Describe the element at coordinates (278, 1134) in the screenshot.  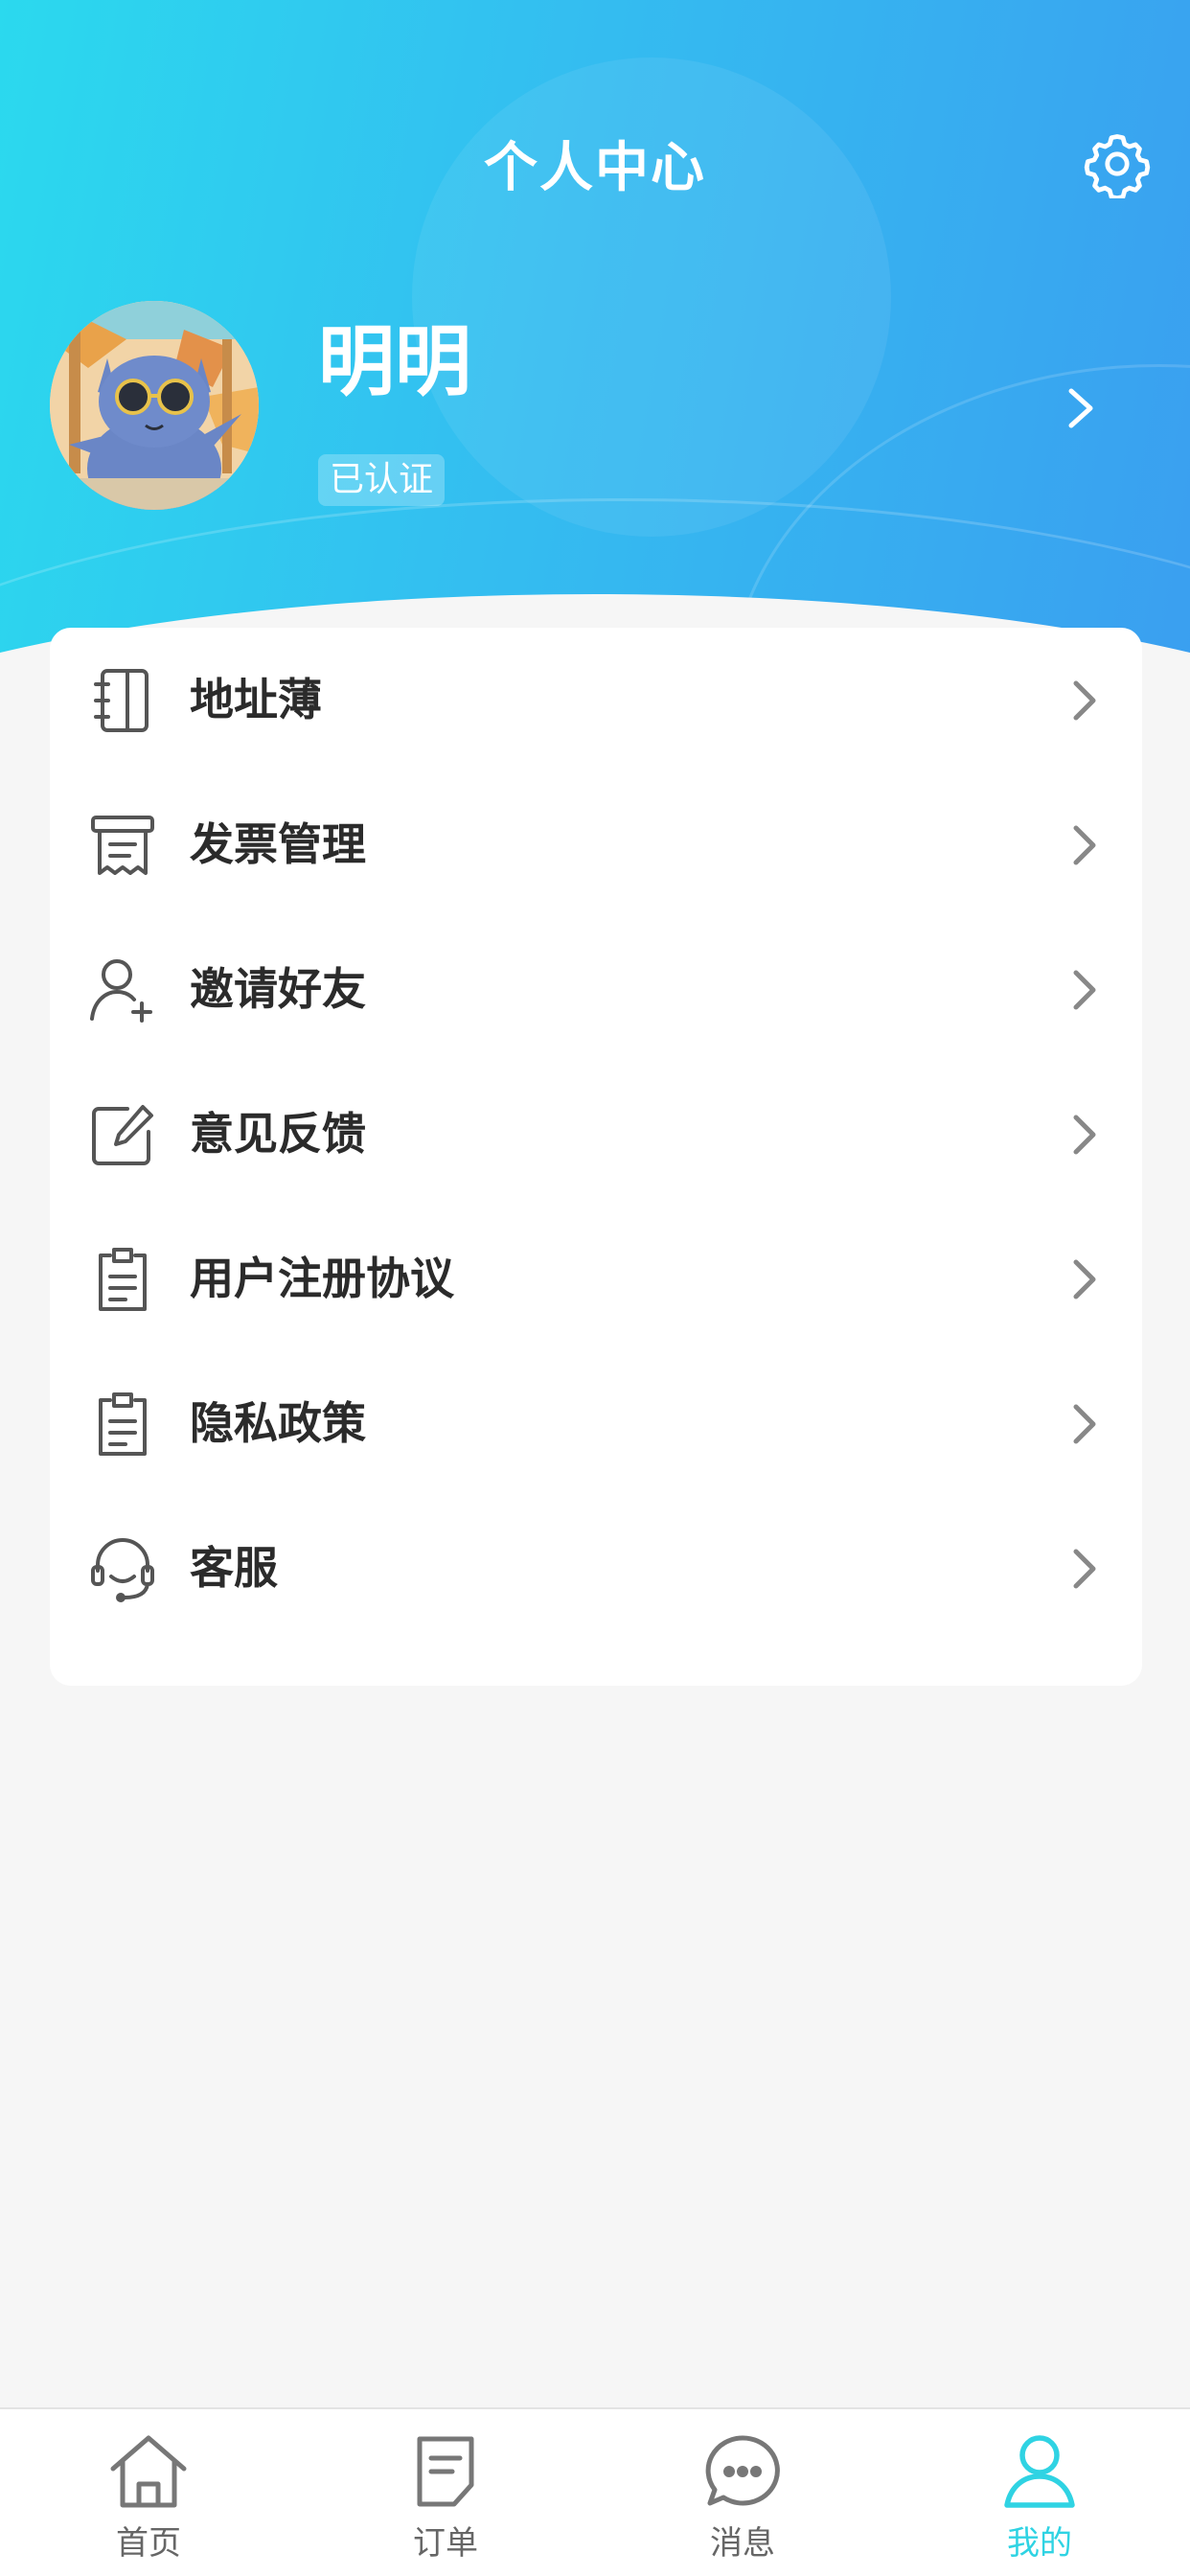
I see `menu-item-label: 意见反馈` at that location.